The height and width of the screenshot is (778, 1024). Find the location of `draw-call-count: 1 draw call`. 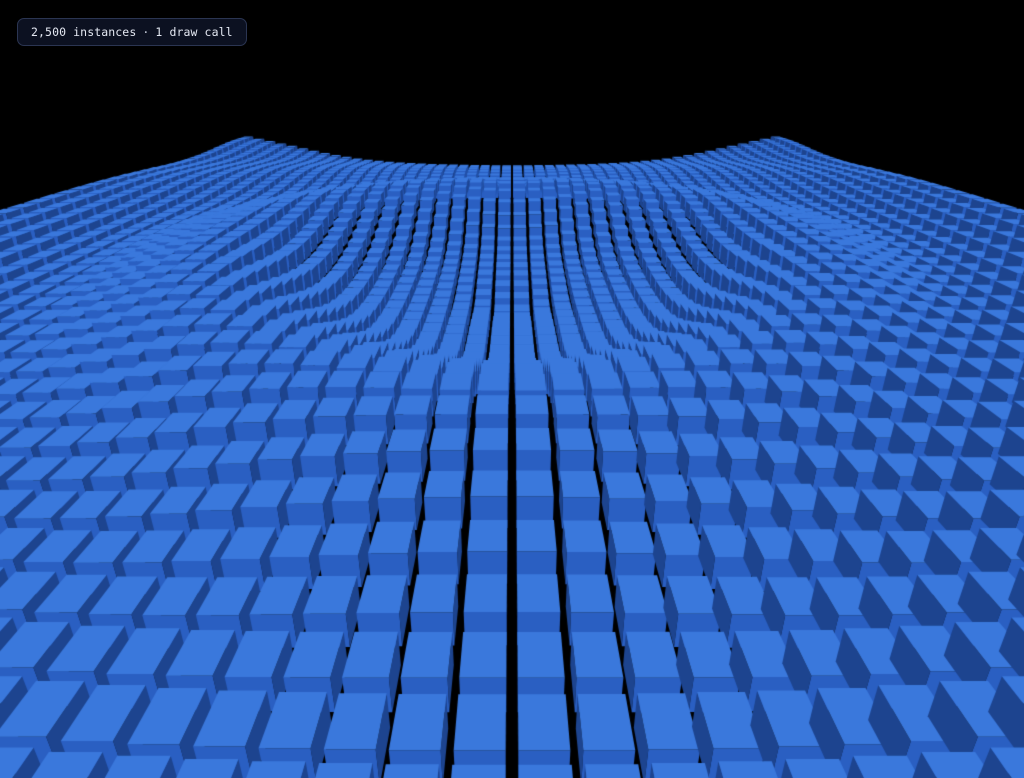

draw-call-count: 1 draw call is located at coordinates (194, 32).